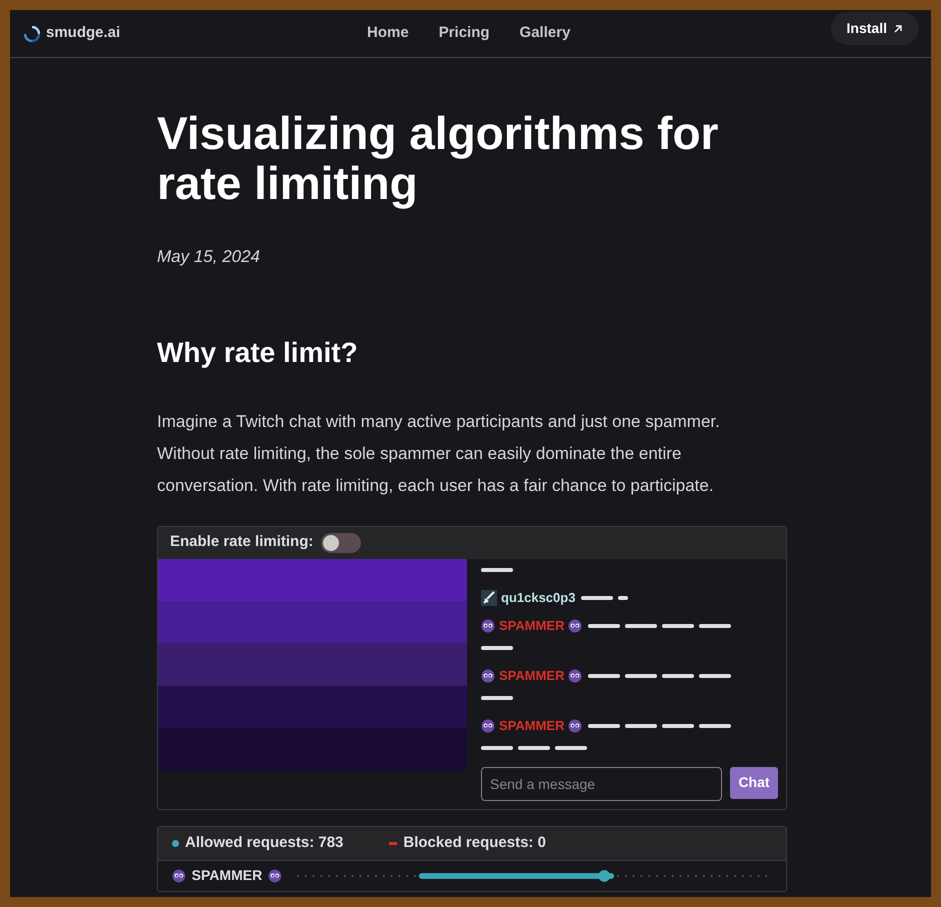  What do you see at coordinates (439, 453) in the screenshot?
I see `intro-paragraph: Imagine a Twitch chat with many active participants and just one spammer. Without rate limiting, the sole spammer can easily dominate the entire conversation. With rate limiting, each user has a fair chance to participate.` at bounding box center [439, 453].